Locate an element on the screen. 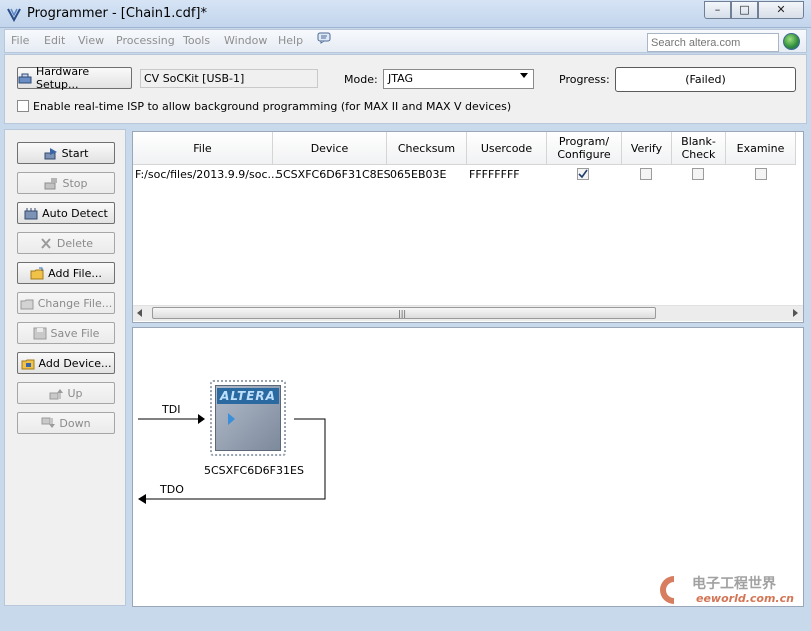  up-button: Up is located at coordinates (66, 393).